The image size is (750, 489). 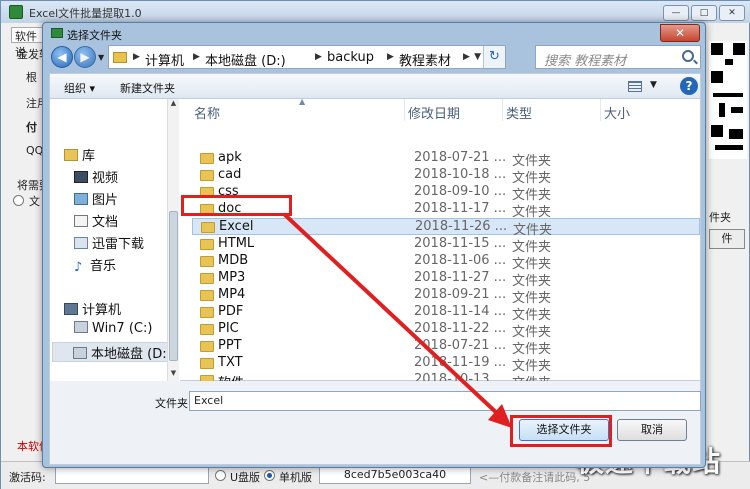 I want to click on app-logo-icon, so click(x=16, y=12).